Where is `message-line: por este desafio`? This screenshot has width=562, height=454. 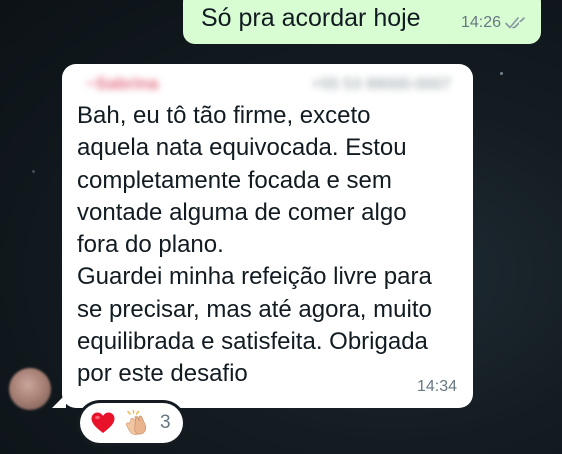 message-line: por este desafio is located at coordinates (162, 374).